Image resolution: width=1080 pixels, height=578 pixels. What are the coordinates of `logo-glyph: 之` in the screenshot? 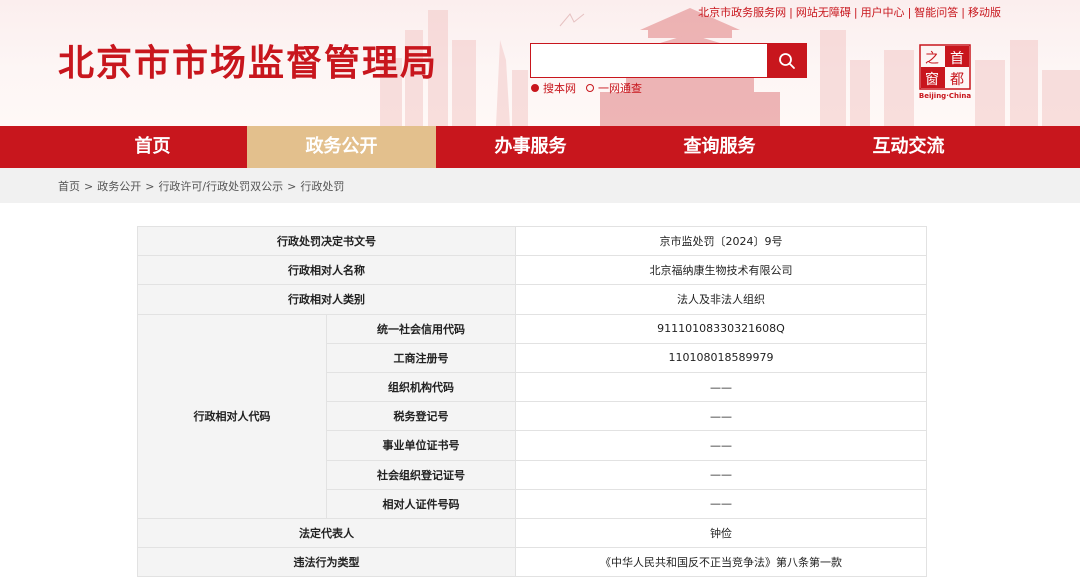 It's located at (932, 59).